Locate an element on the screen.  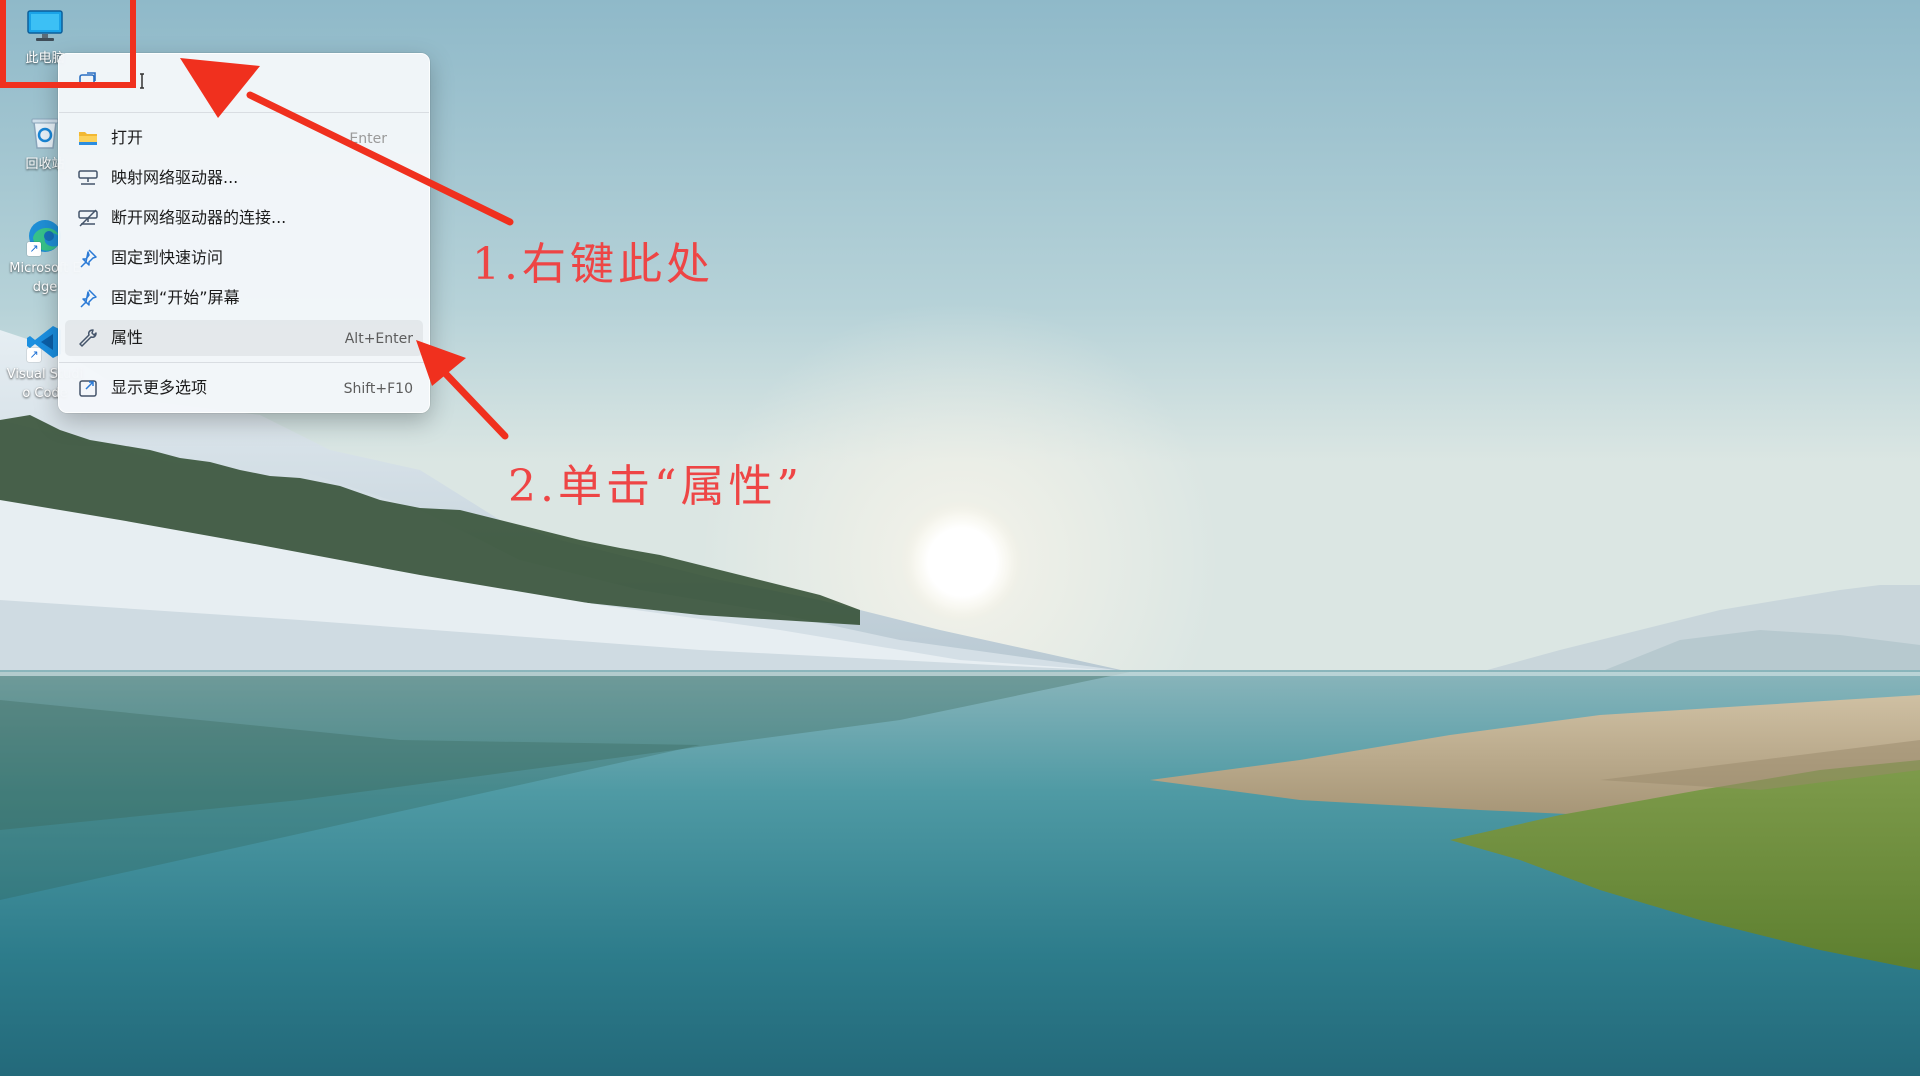
annotation-step-1: 1.右键此处 is located at coordinates (593, 264).